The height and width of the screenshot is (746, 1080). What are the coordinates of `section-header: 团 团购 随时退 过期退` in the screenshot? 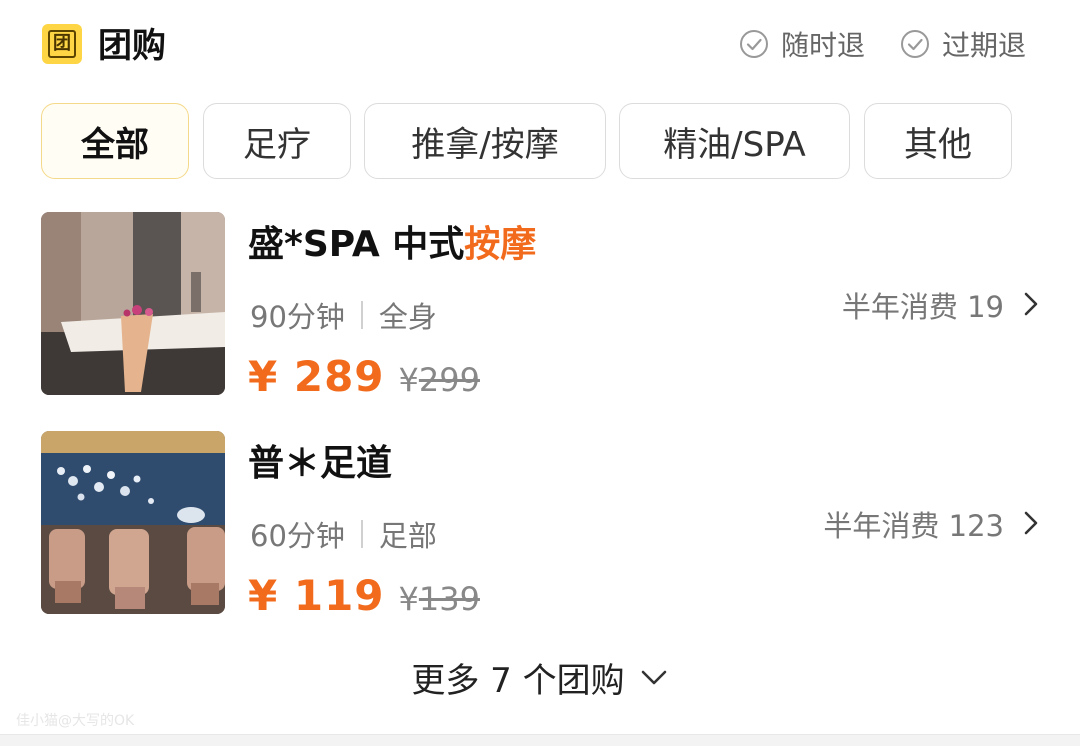 It's located at (540, 45).